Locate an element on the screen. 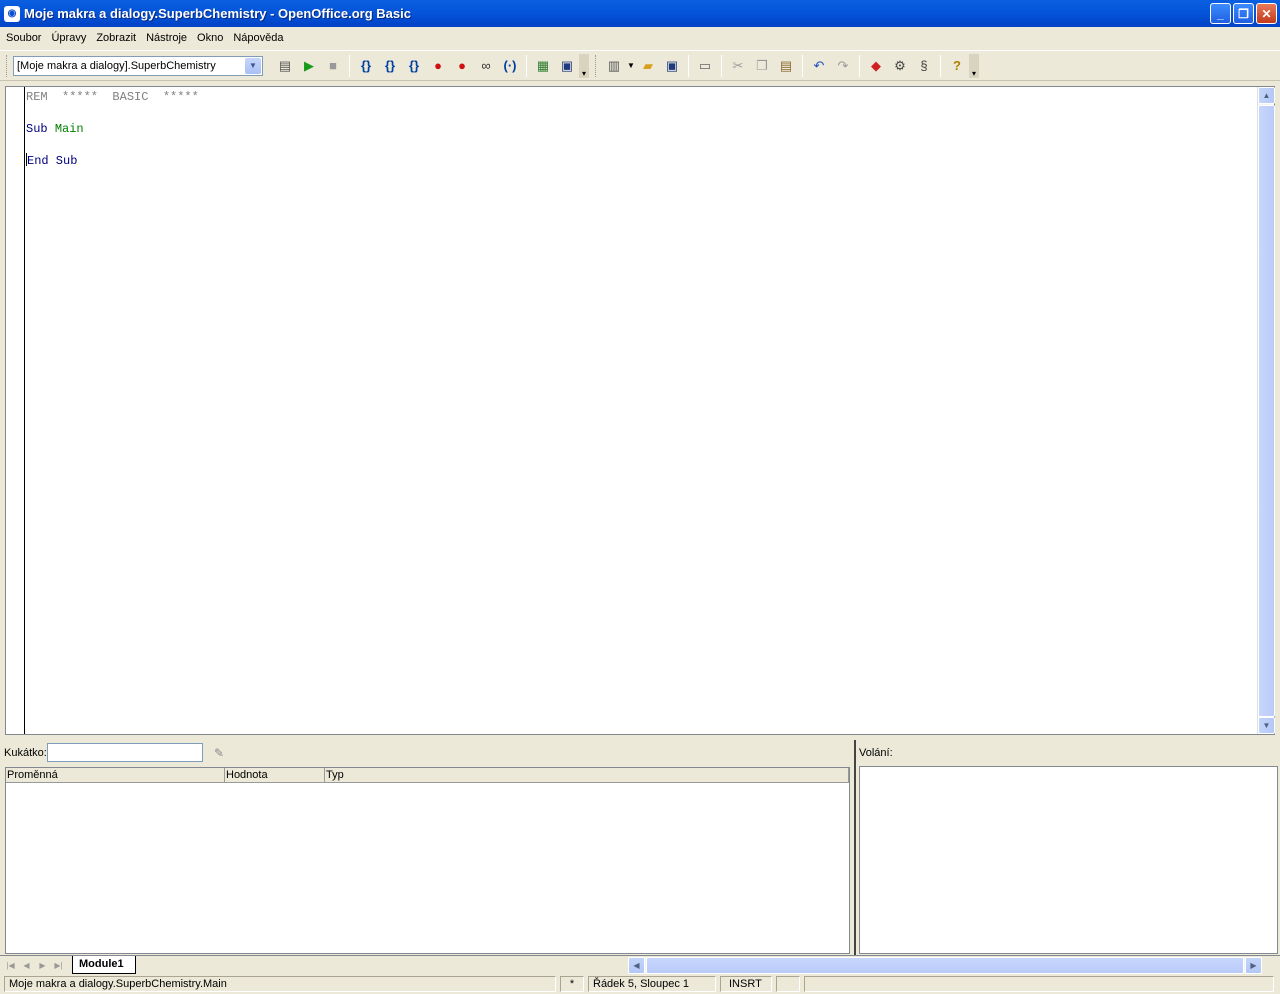 The height and width of the screenshot is (994, 1280). compile-button: ▤ is located at coordinates (285, 66).